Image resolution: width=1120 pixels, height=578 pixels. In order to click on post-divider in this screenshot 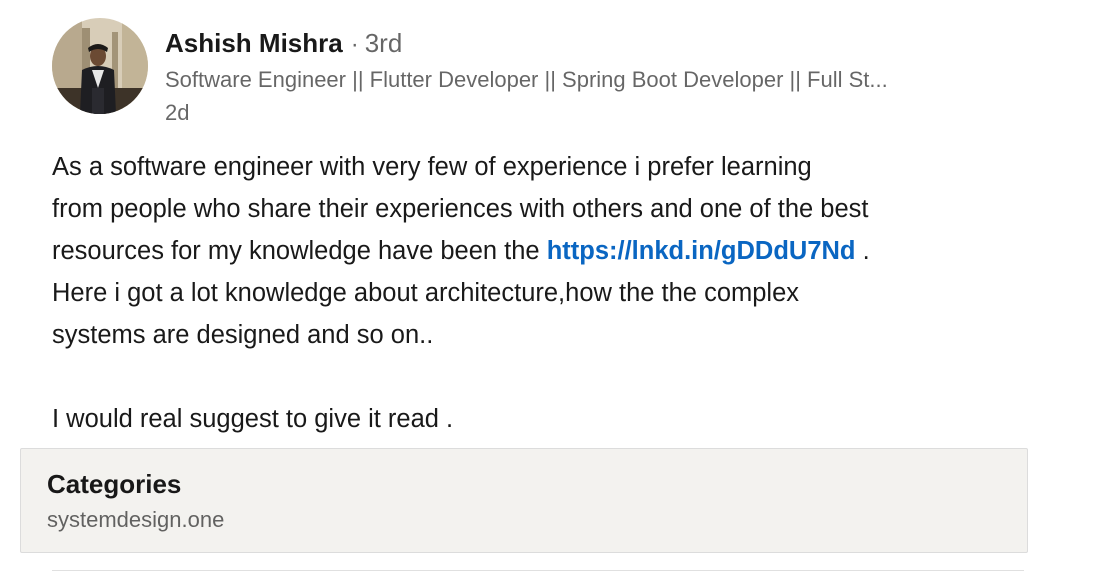, I will do `click(538, 570)`.